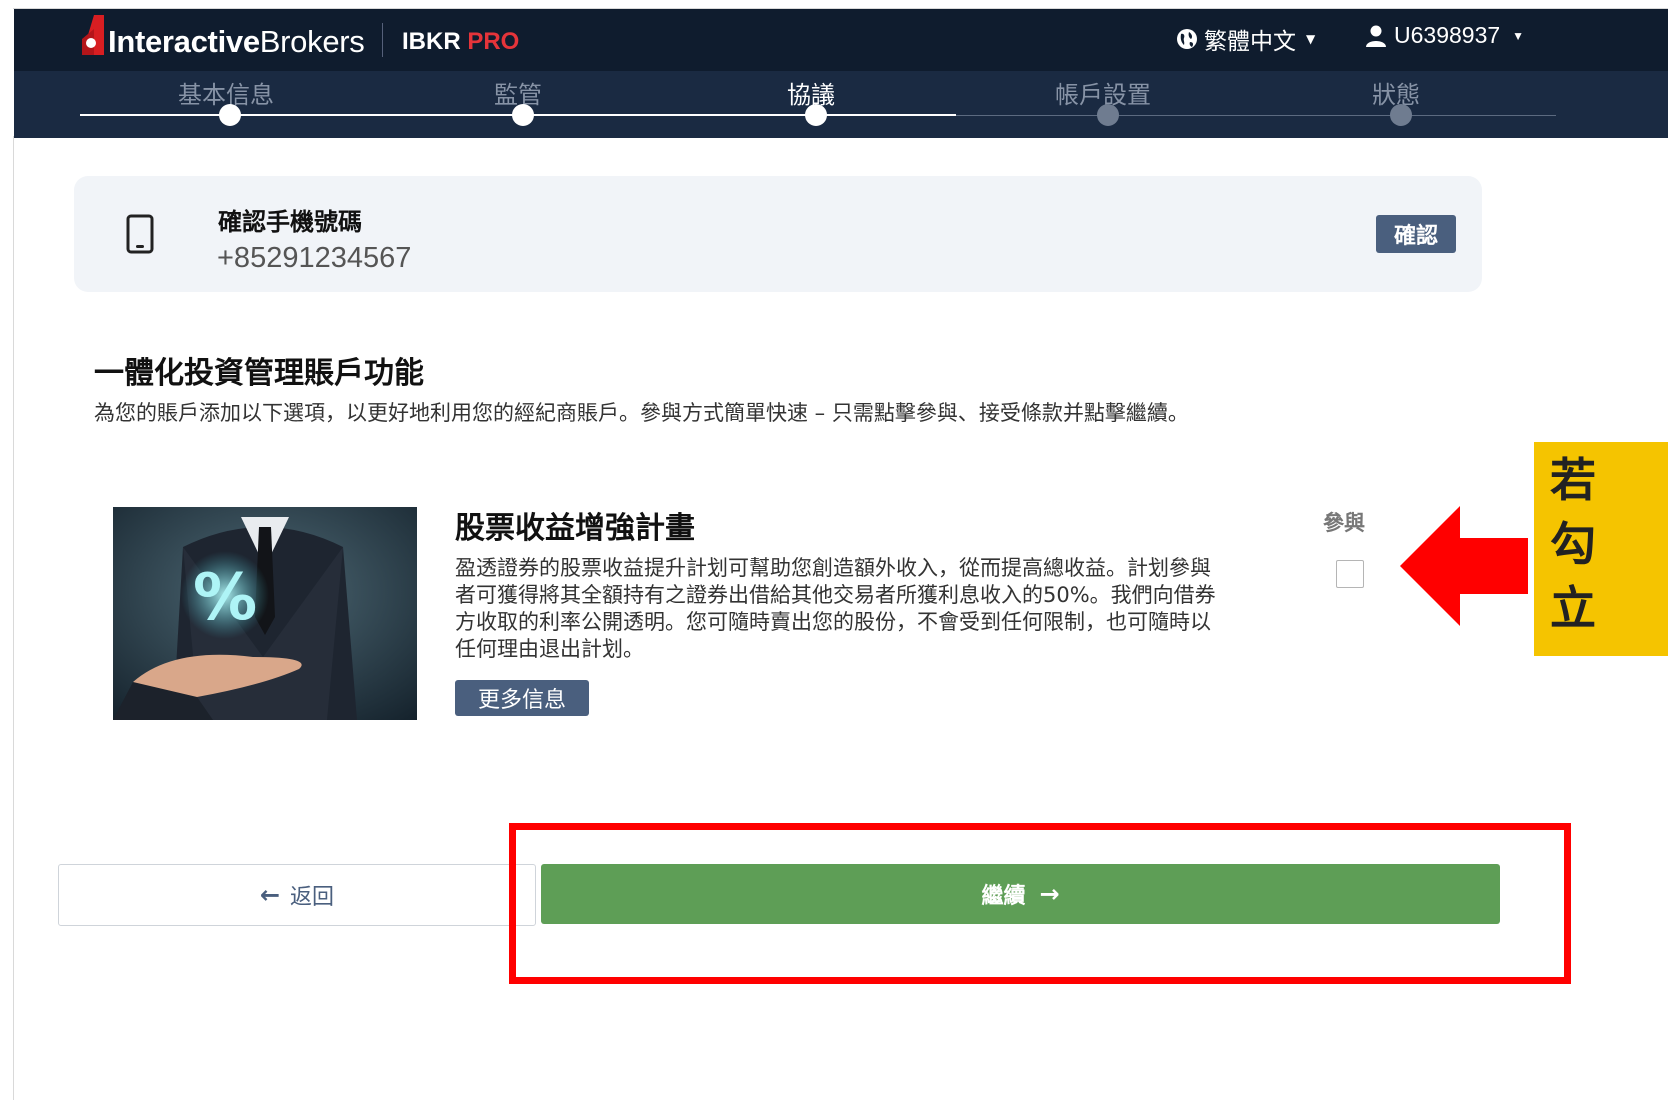  I want to click on user-icon, so click(1376, 36).